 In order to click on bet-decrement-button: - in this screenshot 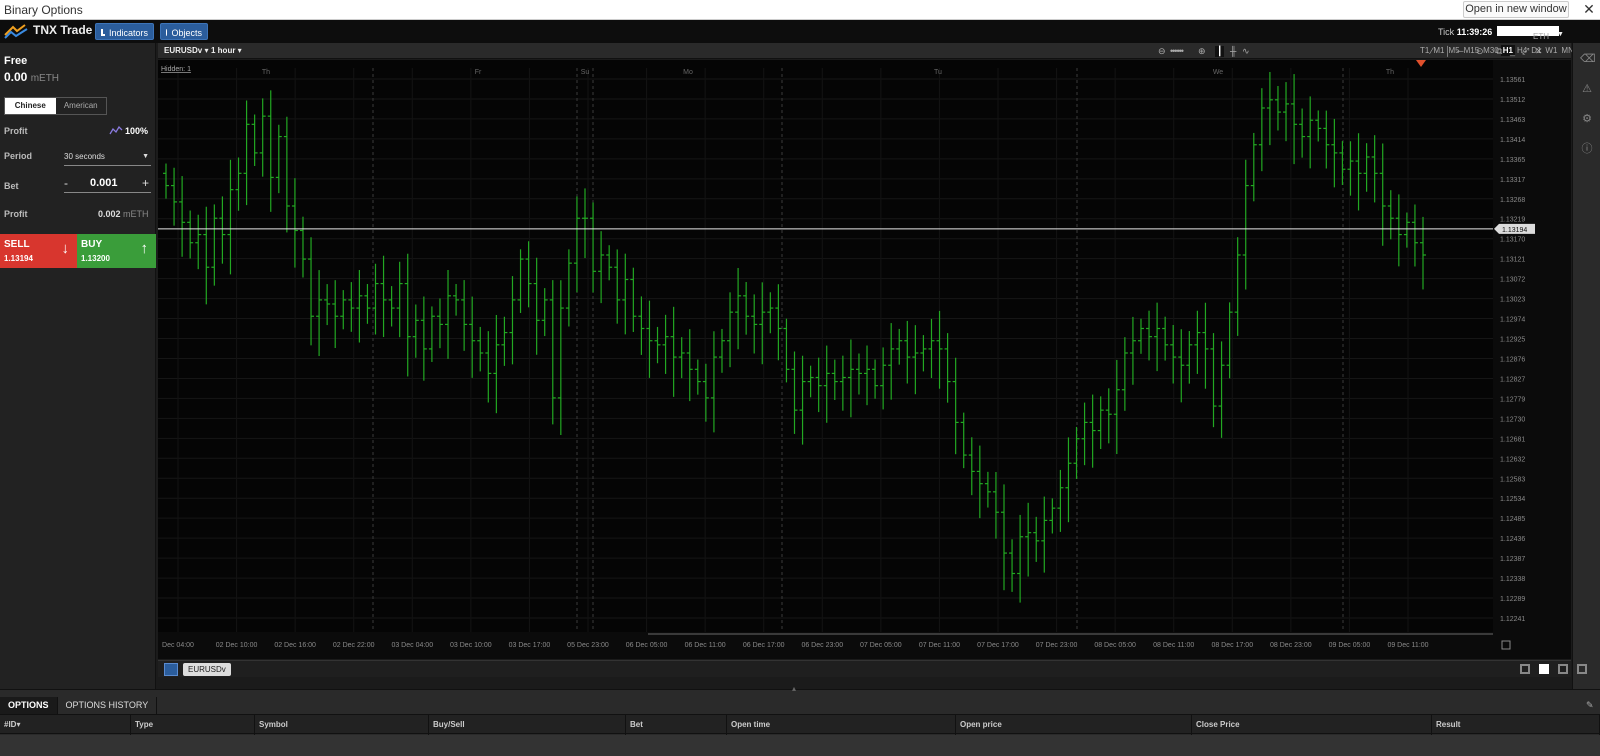, I will do `click(66, 183)`.